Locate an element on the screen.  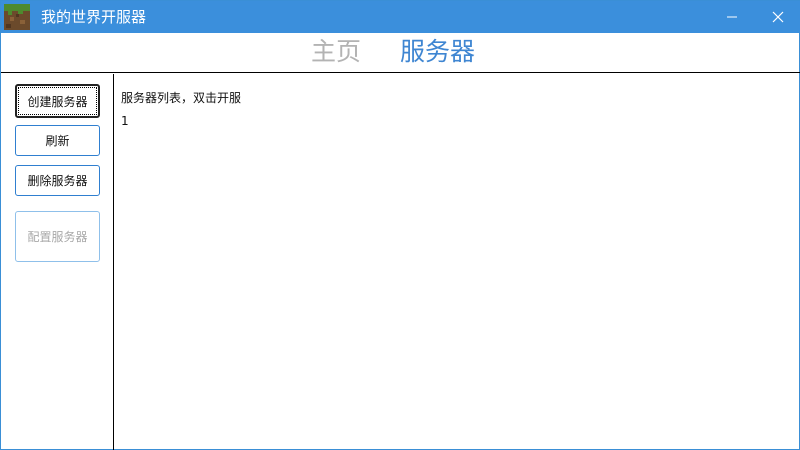
create-server-button: 创建服务器 is located at coordinates (57, 101).